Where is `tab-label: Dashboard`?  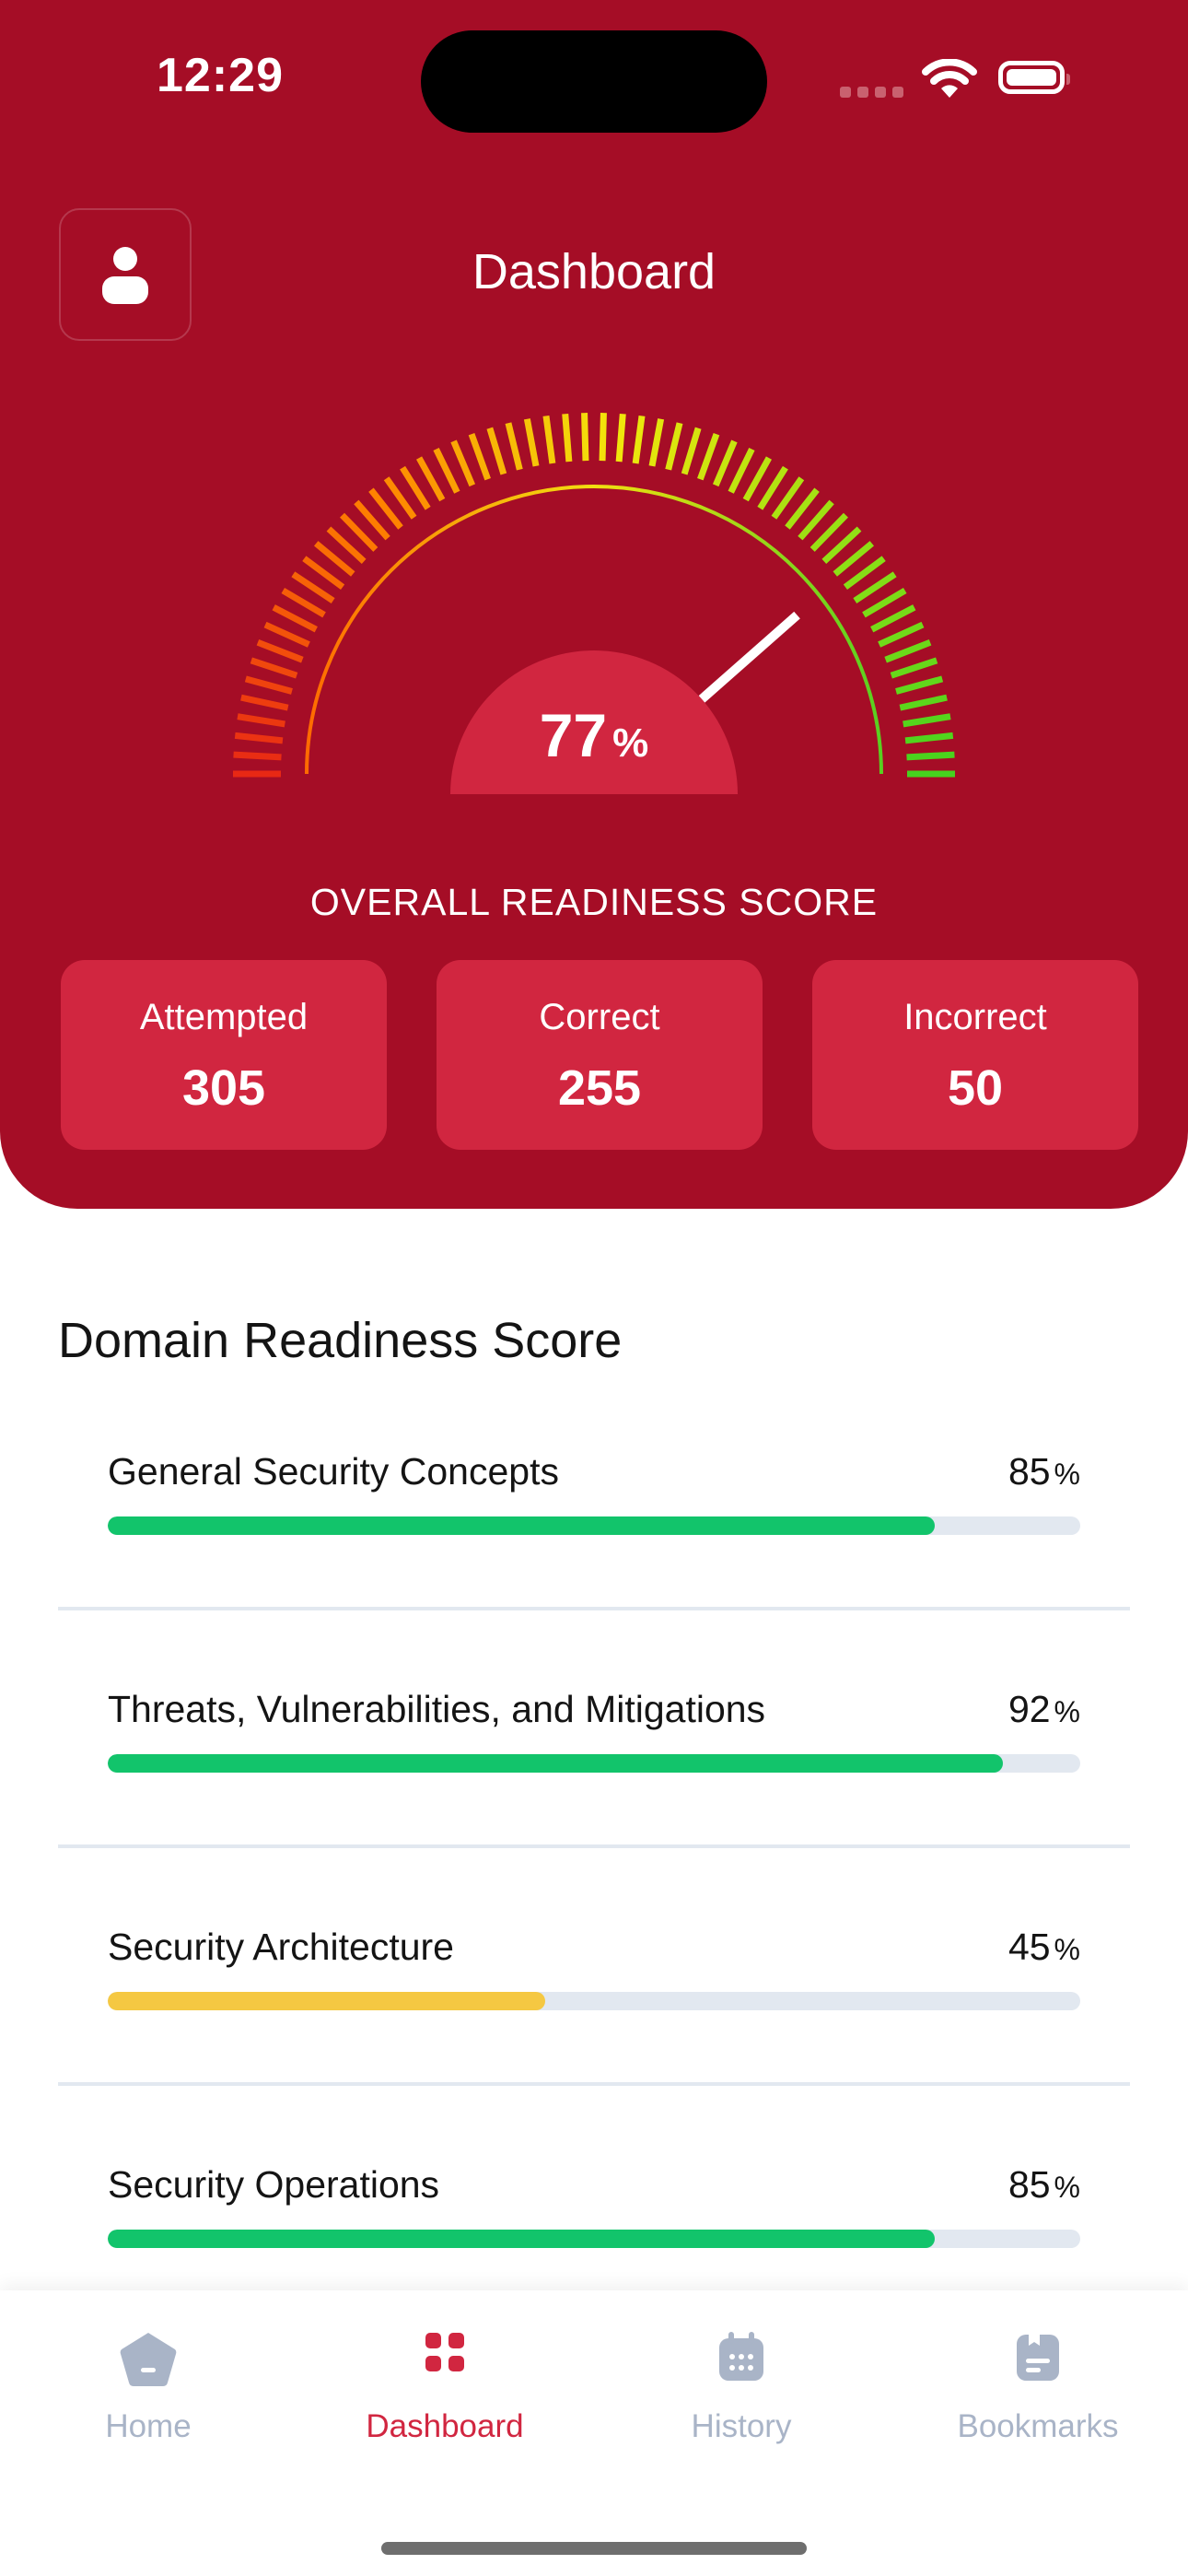 tab-label: Dashboard is located at coordinates (445, 2426).